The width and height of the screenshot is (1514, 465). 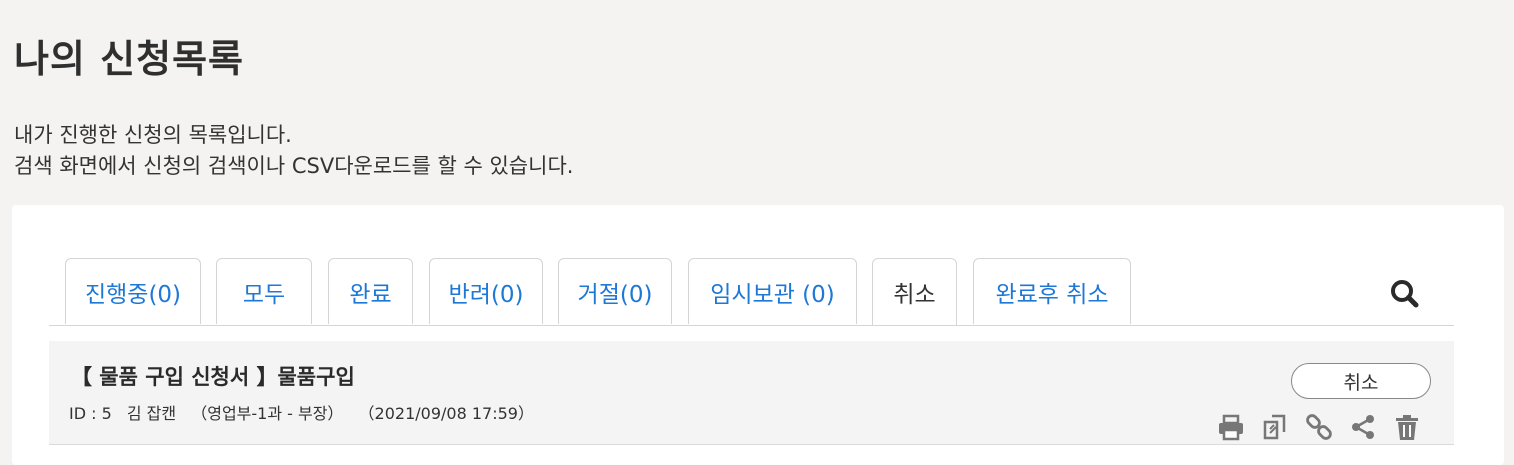 I want to click on tab-completed: 완료, so click(x=370, y=291).